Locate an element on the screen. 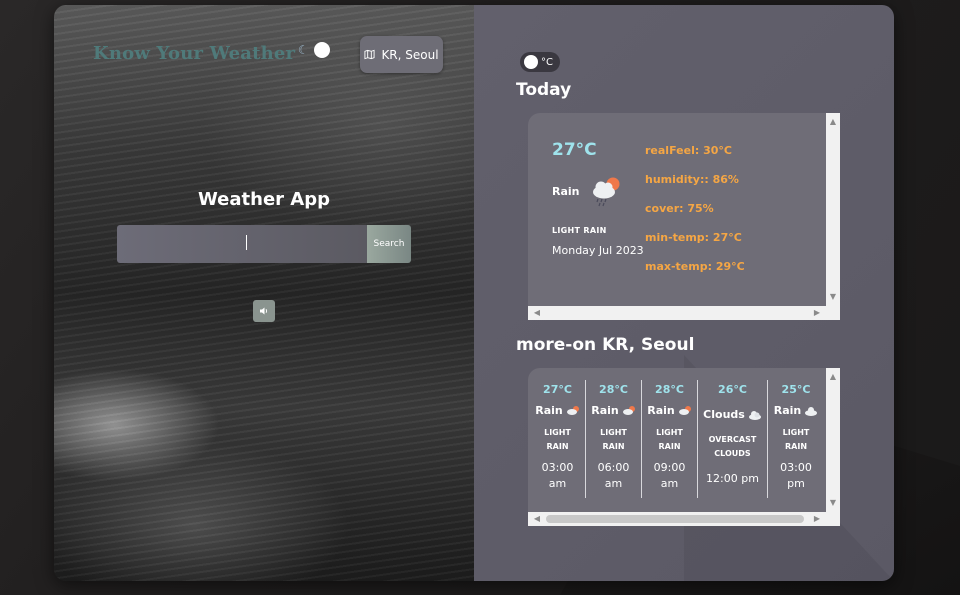 The height and width of the screenshot is (595, 960). forecast-heading: more-on KR, Seoul is located at coordinates (605, 345).